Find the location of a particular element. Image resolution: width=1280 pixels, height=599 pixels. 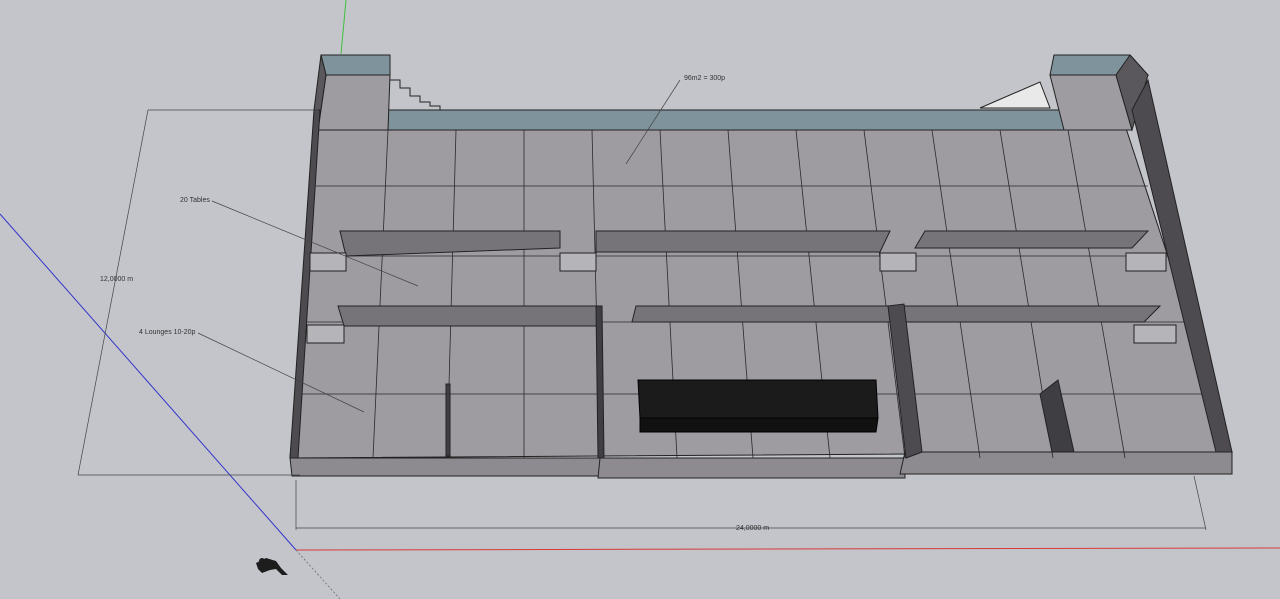

left-stairs is located at coordinates (415, 94).